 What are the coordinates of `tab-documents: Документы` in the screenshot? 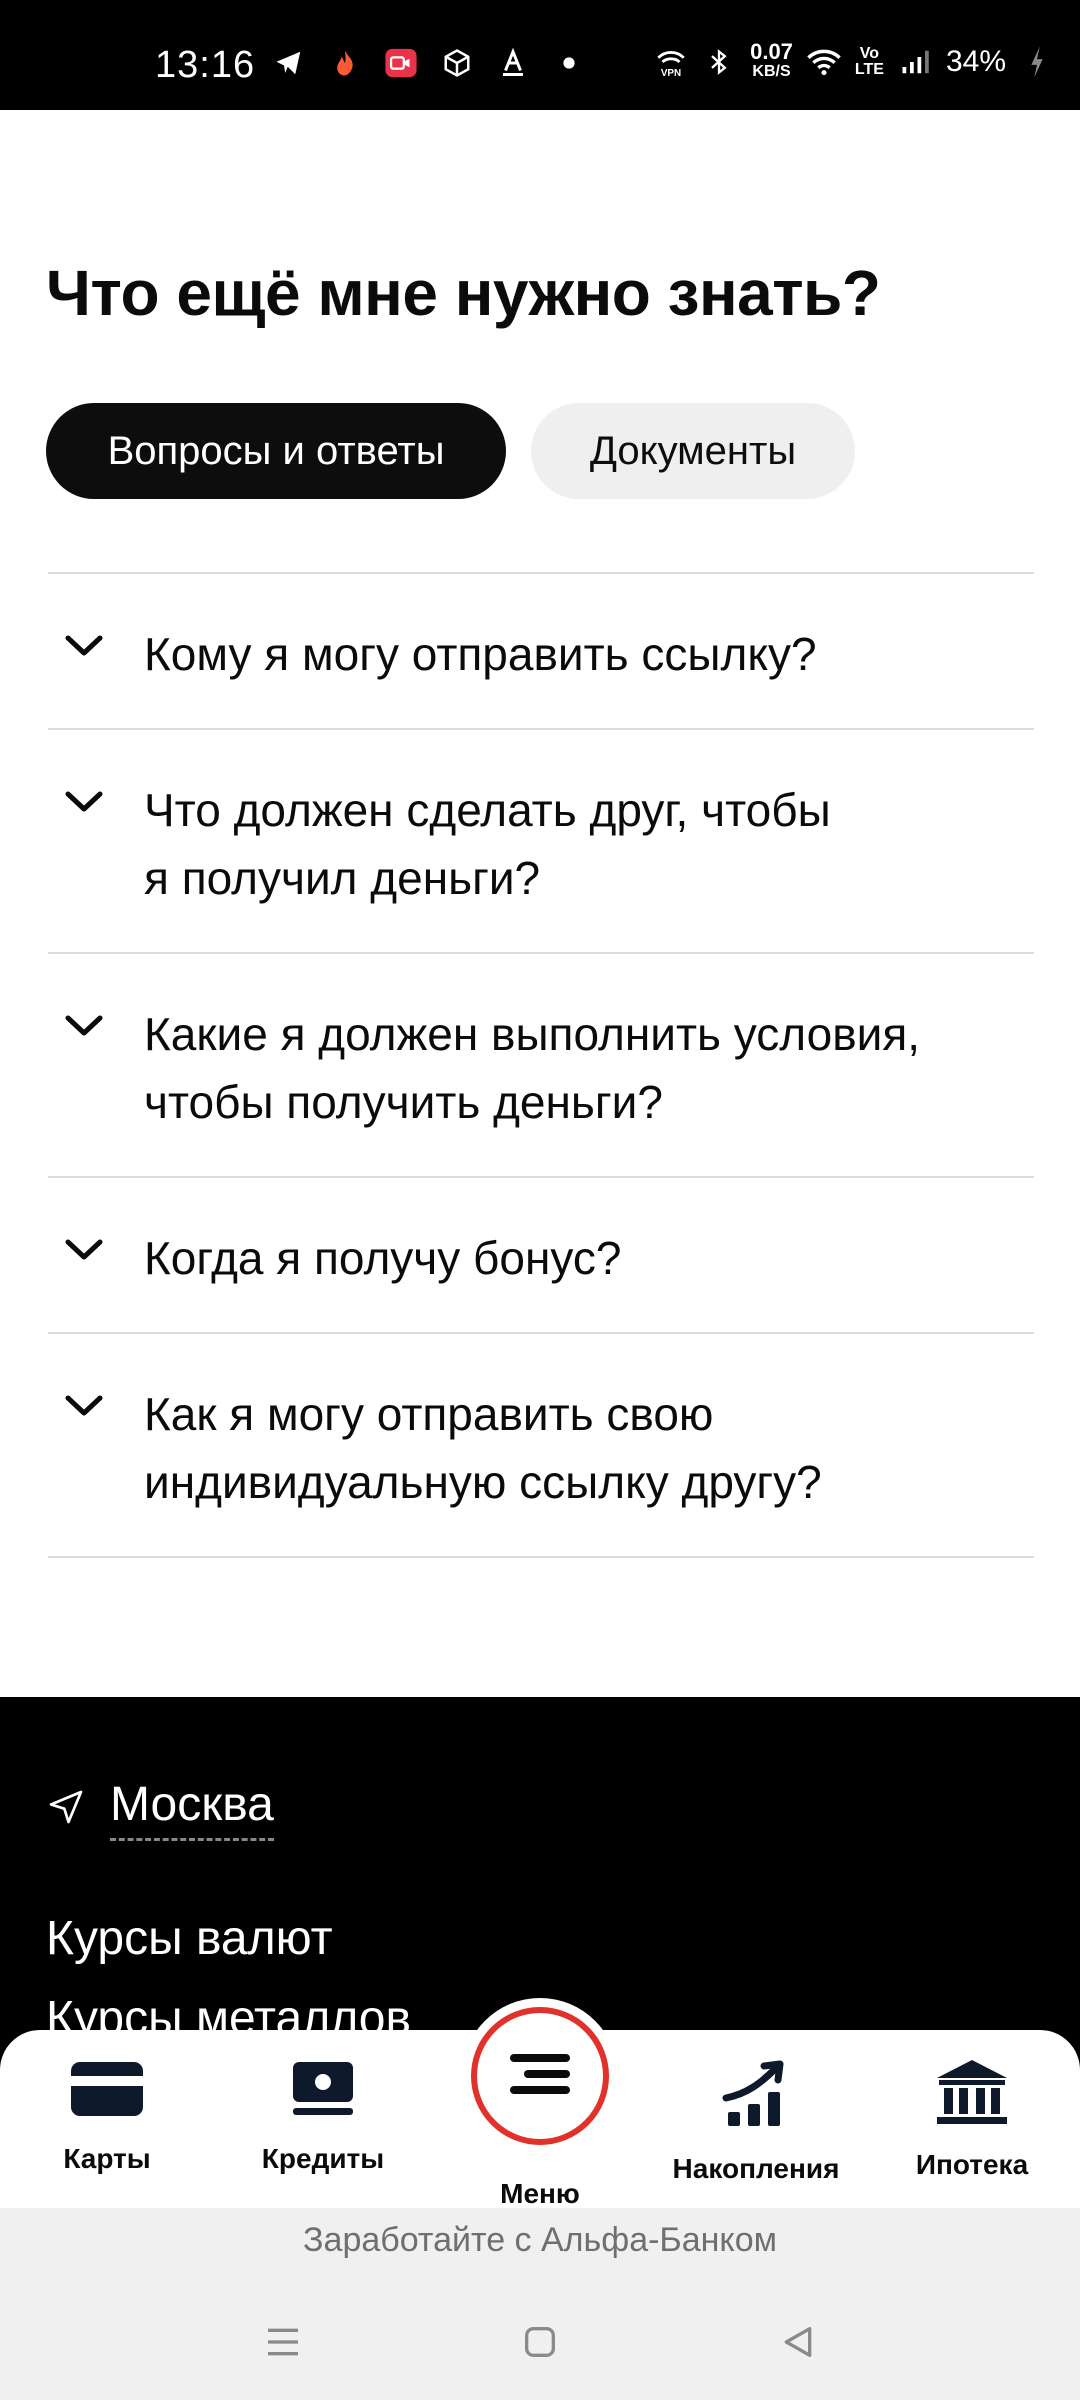 It's located at (693, 451).